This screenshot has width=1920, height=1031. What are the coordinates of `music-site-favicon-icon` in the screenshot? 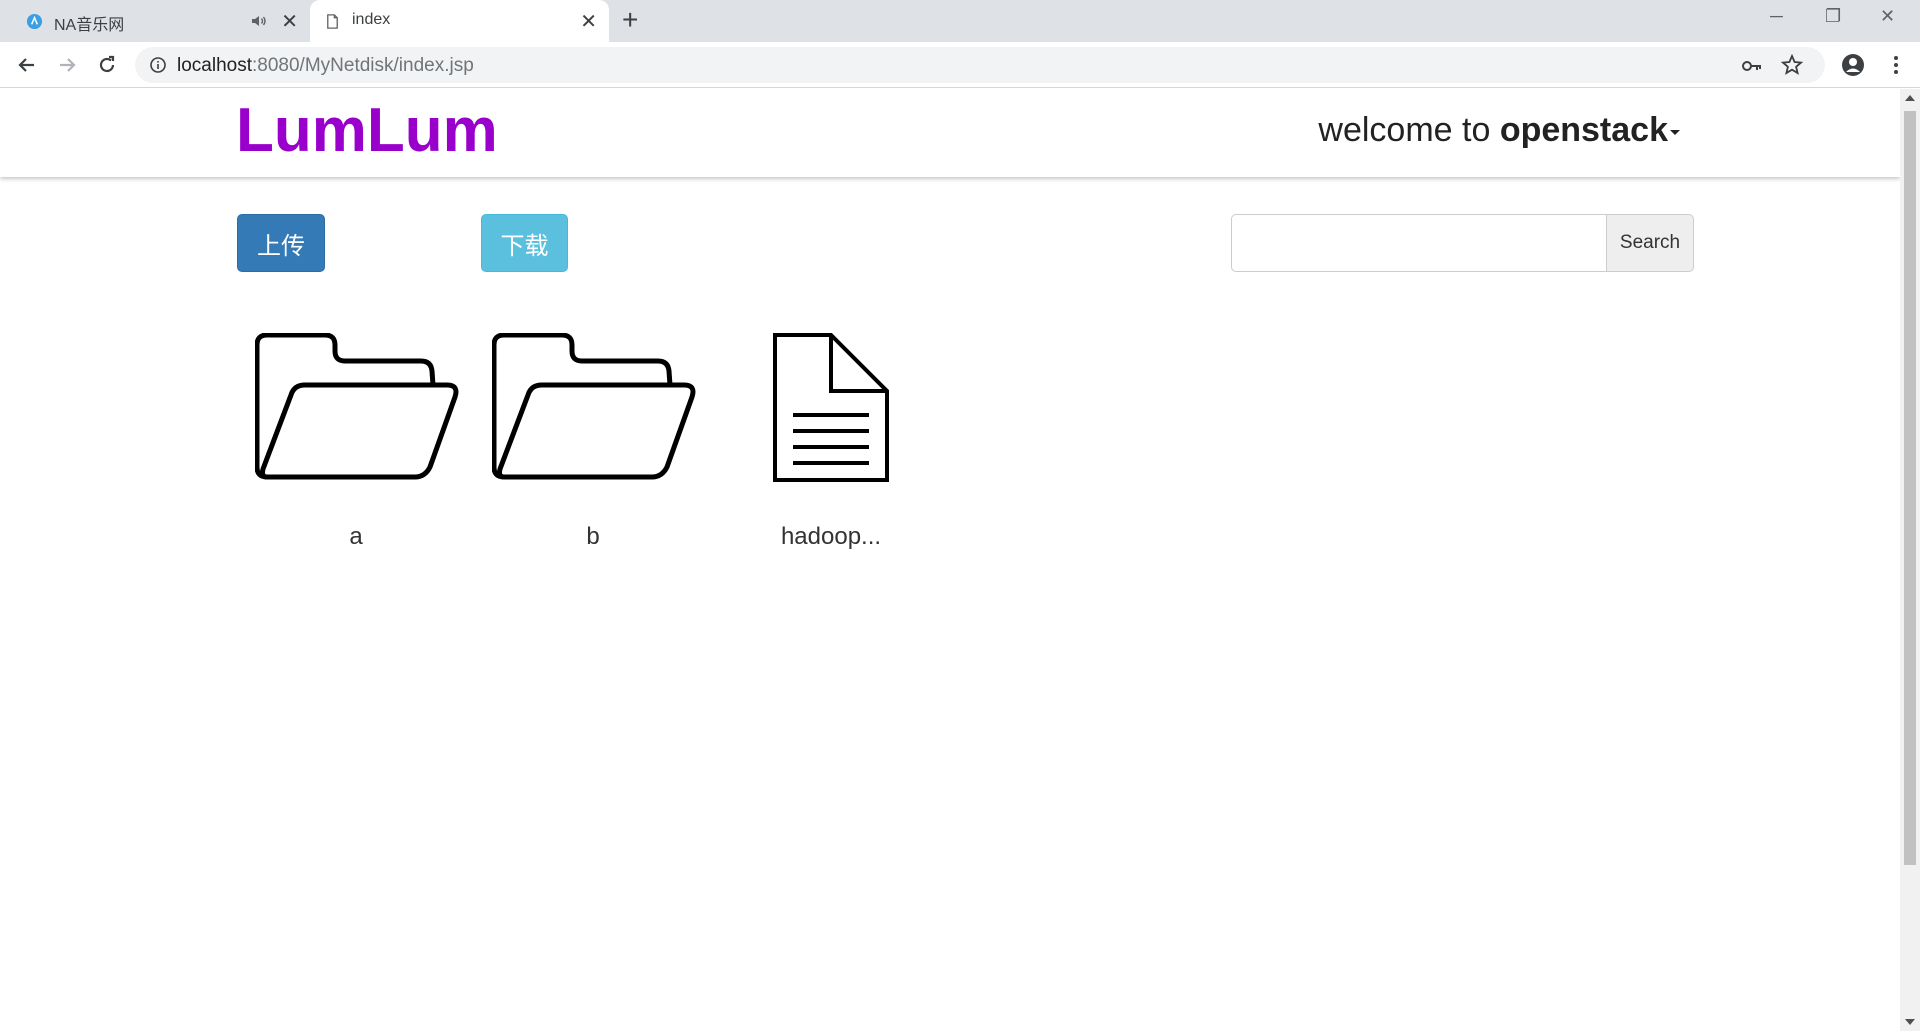 It's located at (34, 21).